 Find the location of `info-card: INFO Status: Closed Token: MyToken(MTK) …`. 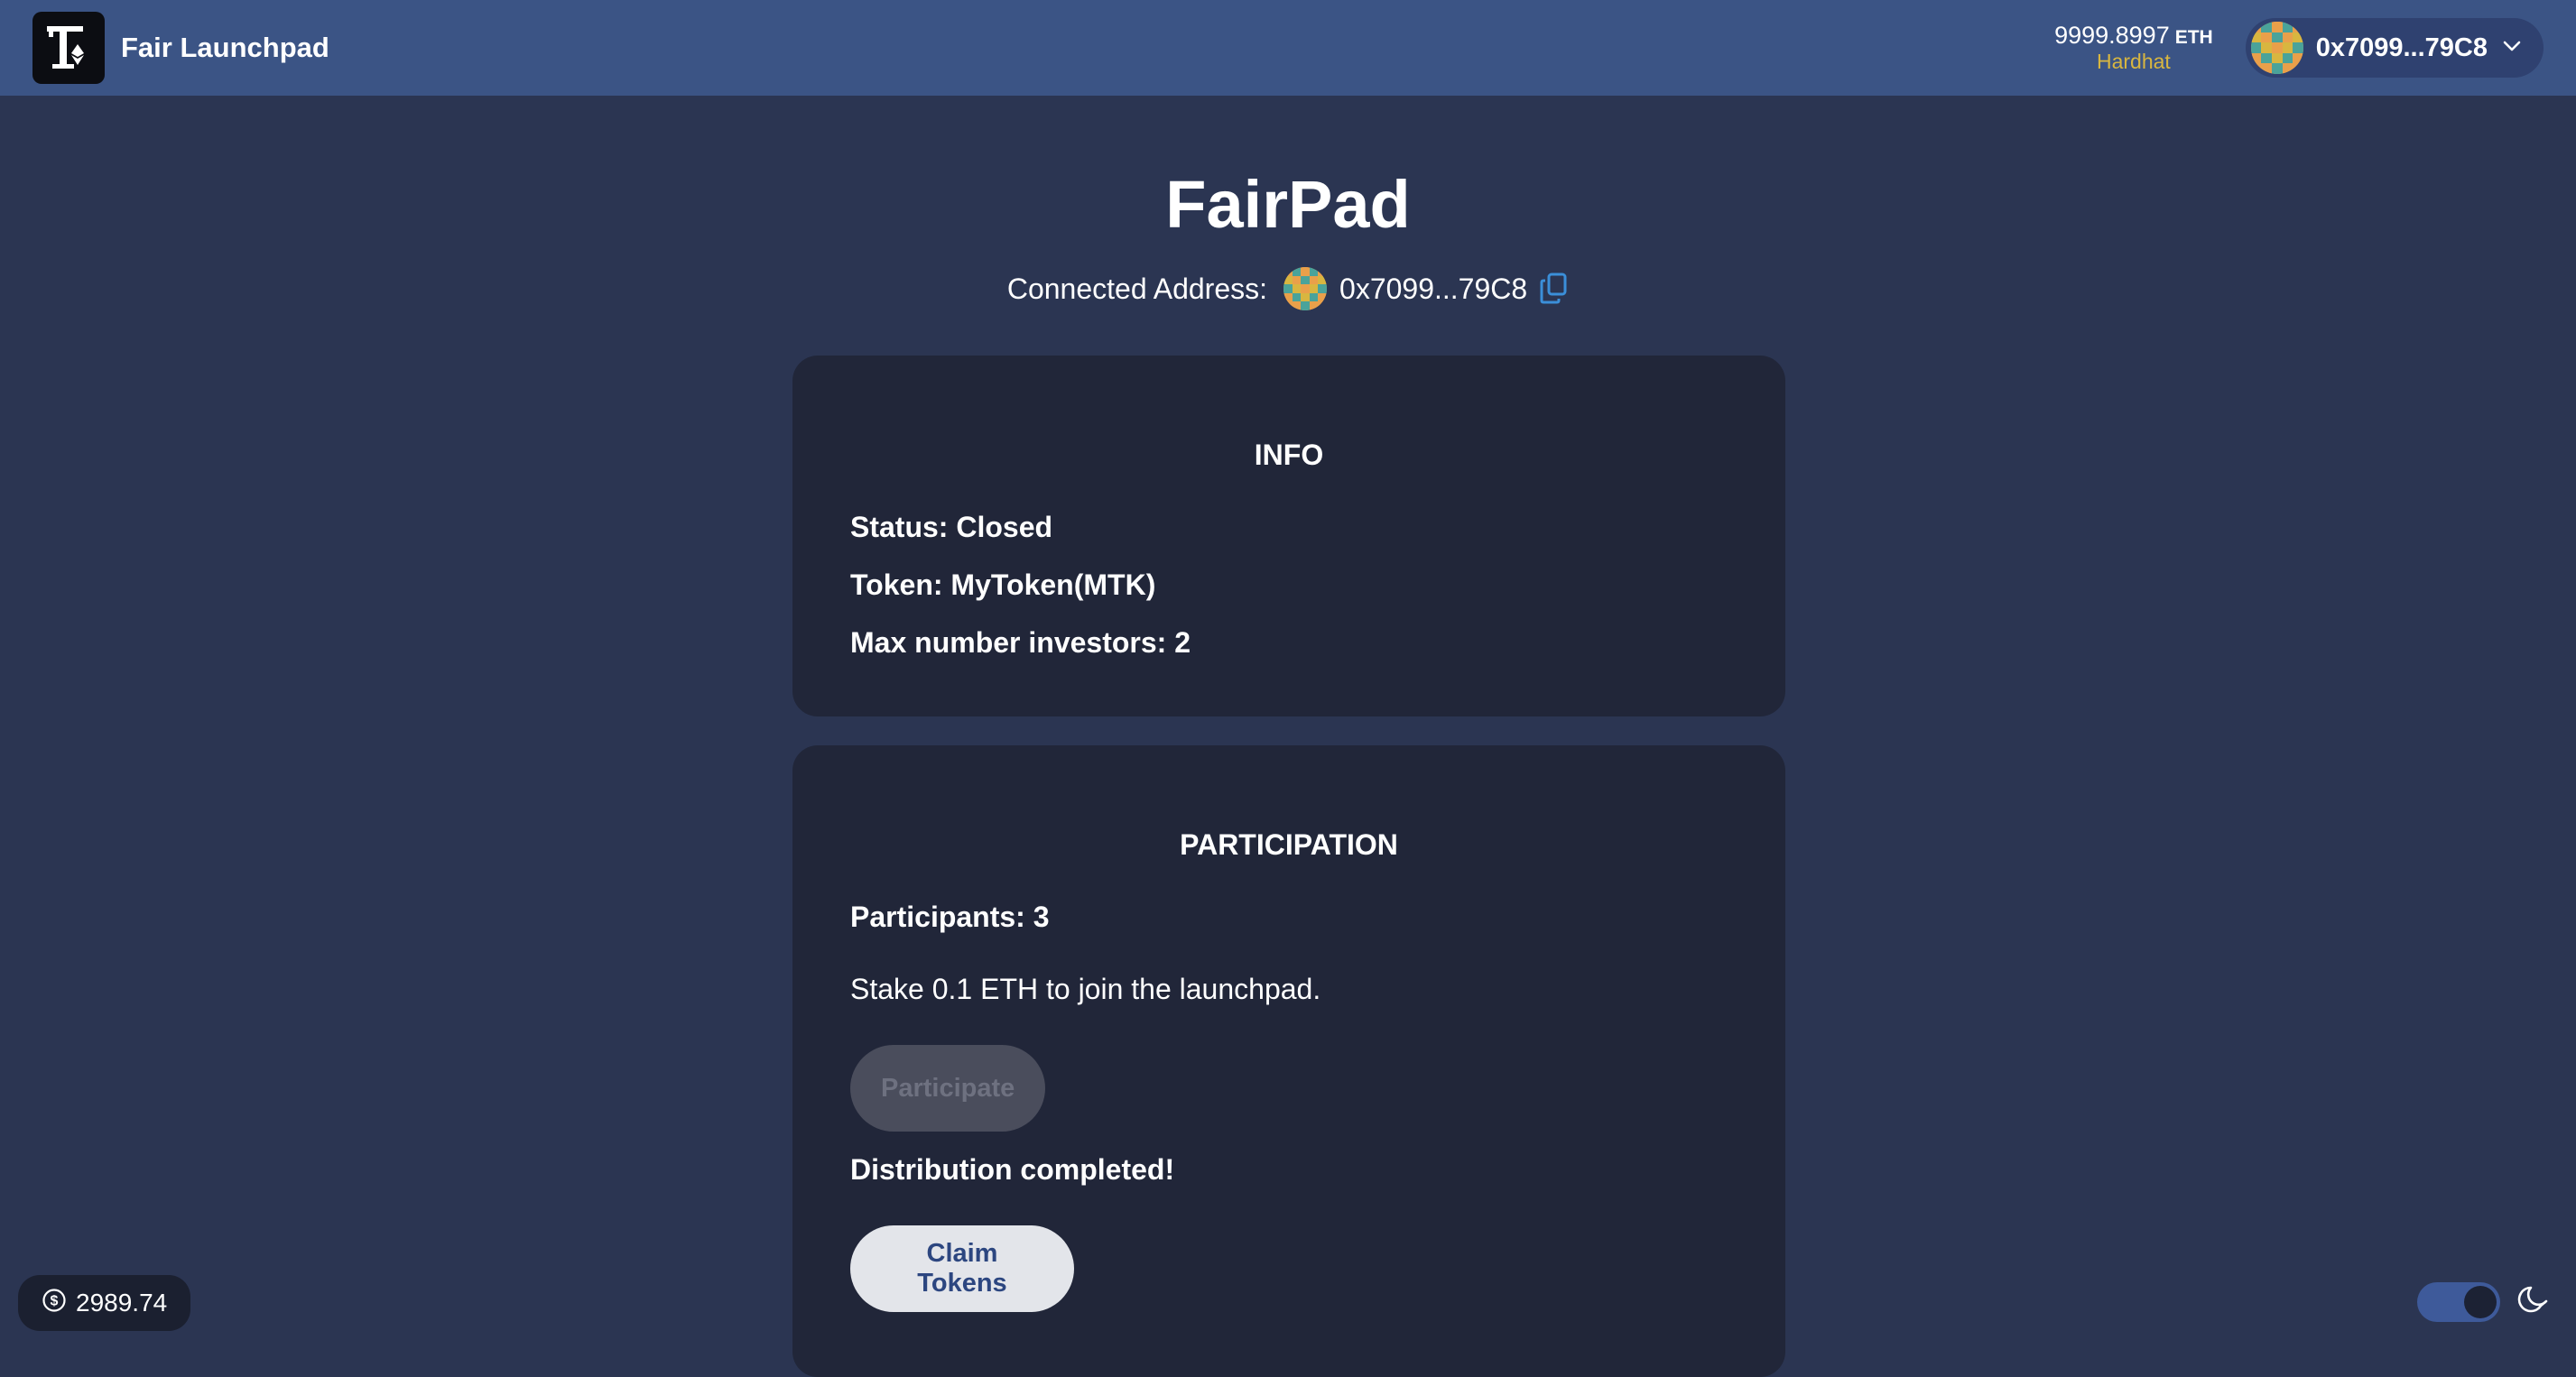

info-card: INFO Status: Closed Token: MyToken(MTK) … is located at coordinates (1288, 536).